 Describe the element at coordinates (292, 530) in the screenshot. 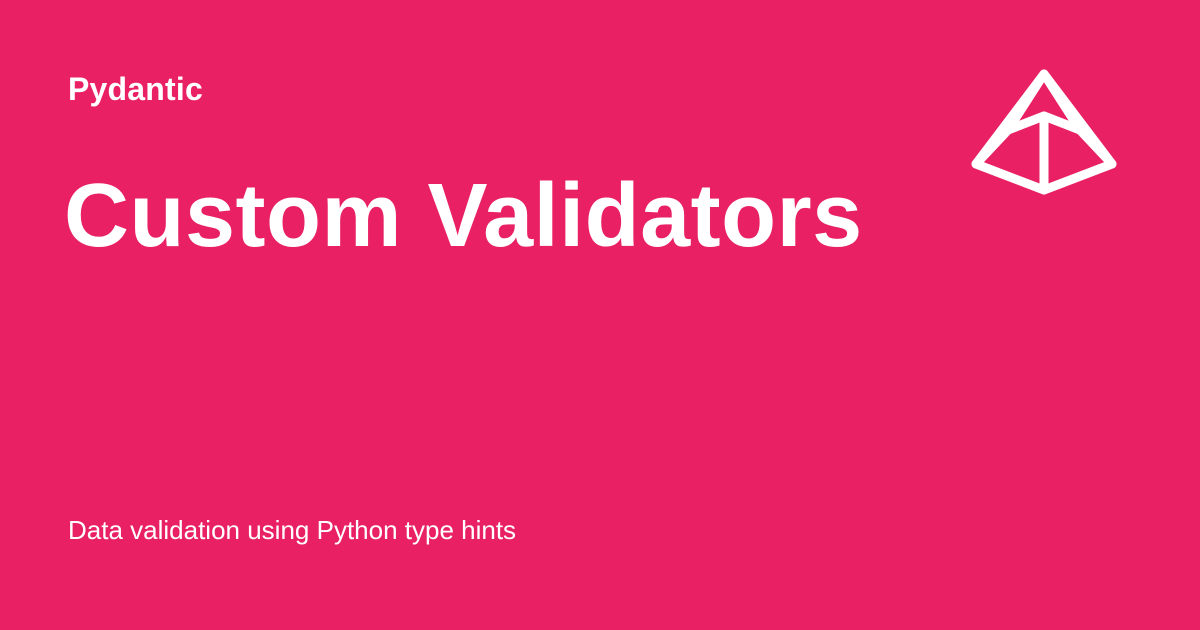

I see `page-description: Data validation using Python type hints` at that location.